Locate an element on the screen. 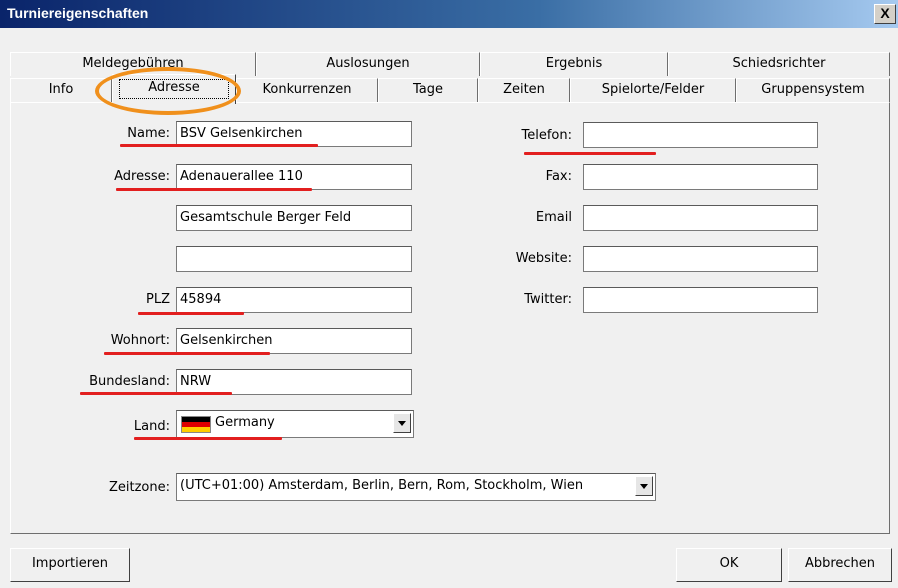  email-label: Email is located at coordinates (553, 217).